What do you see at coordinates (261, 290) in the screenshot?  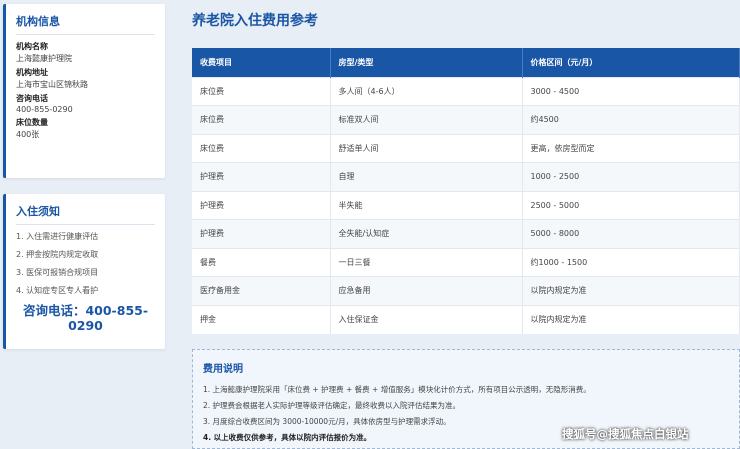 I see `table-cell: 医疗备用金` at bounding box center [261, 290].